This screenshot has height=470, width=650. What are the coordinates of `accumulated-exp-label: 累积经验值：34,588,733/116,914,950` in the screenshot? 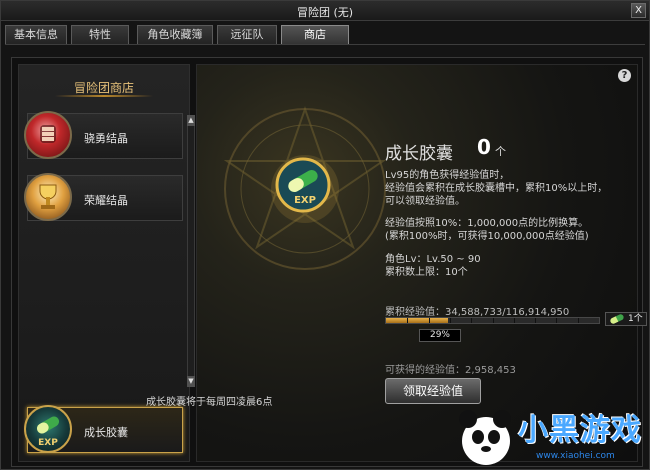 It's located at (477, 312).